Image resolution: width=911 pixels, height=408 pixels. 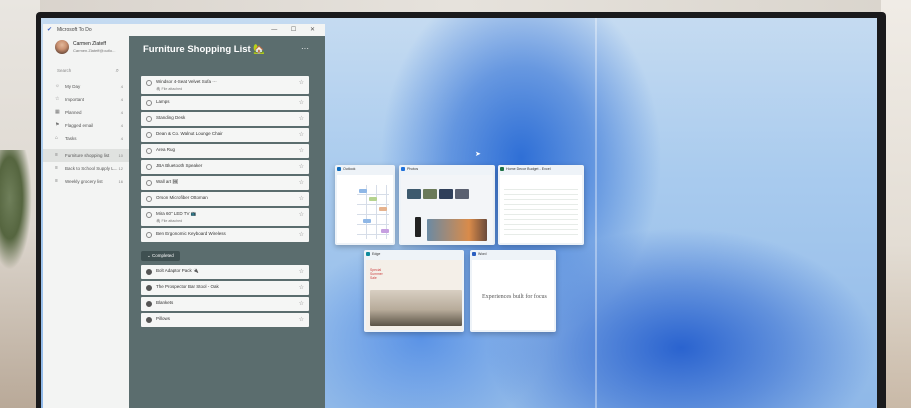 I want to click on web-preview: Special Summer Sale, so click(x=414, y=295).